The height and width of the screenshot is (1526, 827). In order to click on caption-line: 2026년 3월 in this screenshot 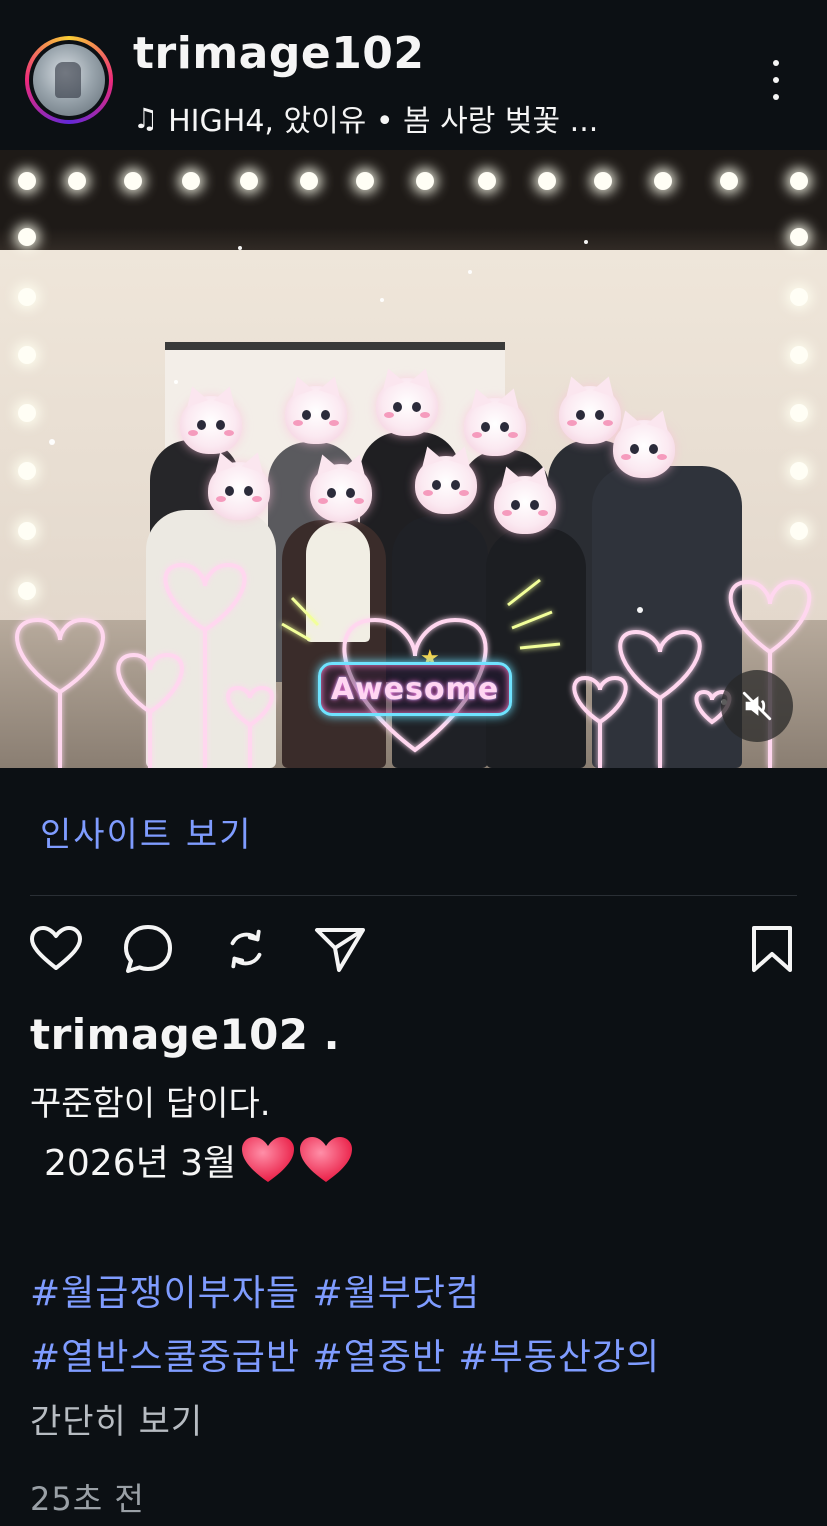, I will do `click(199, 1160)`.